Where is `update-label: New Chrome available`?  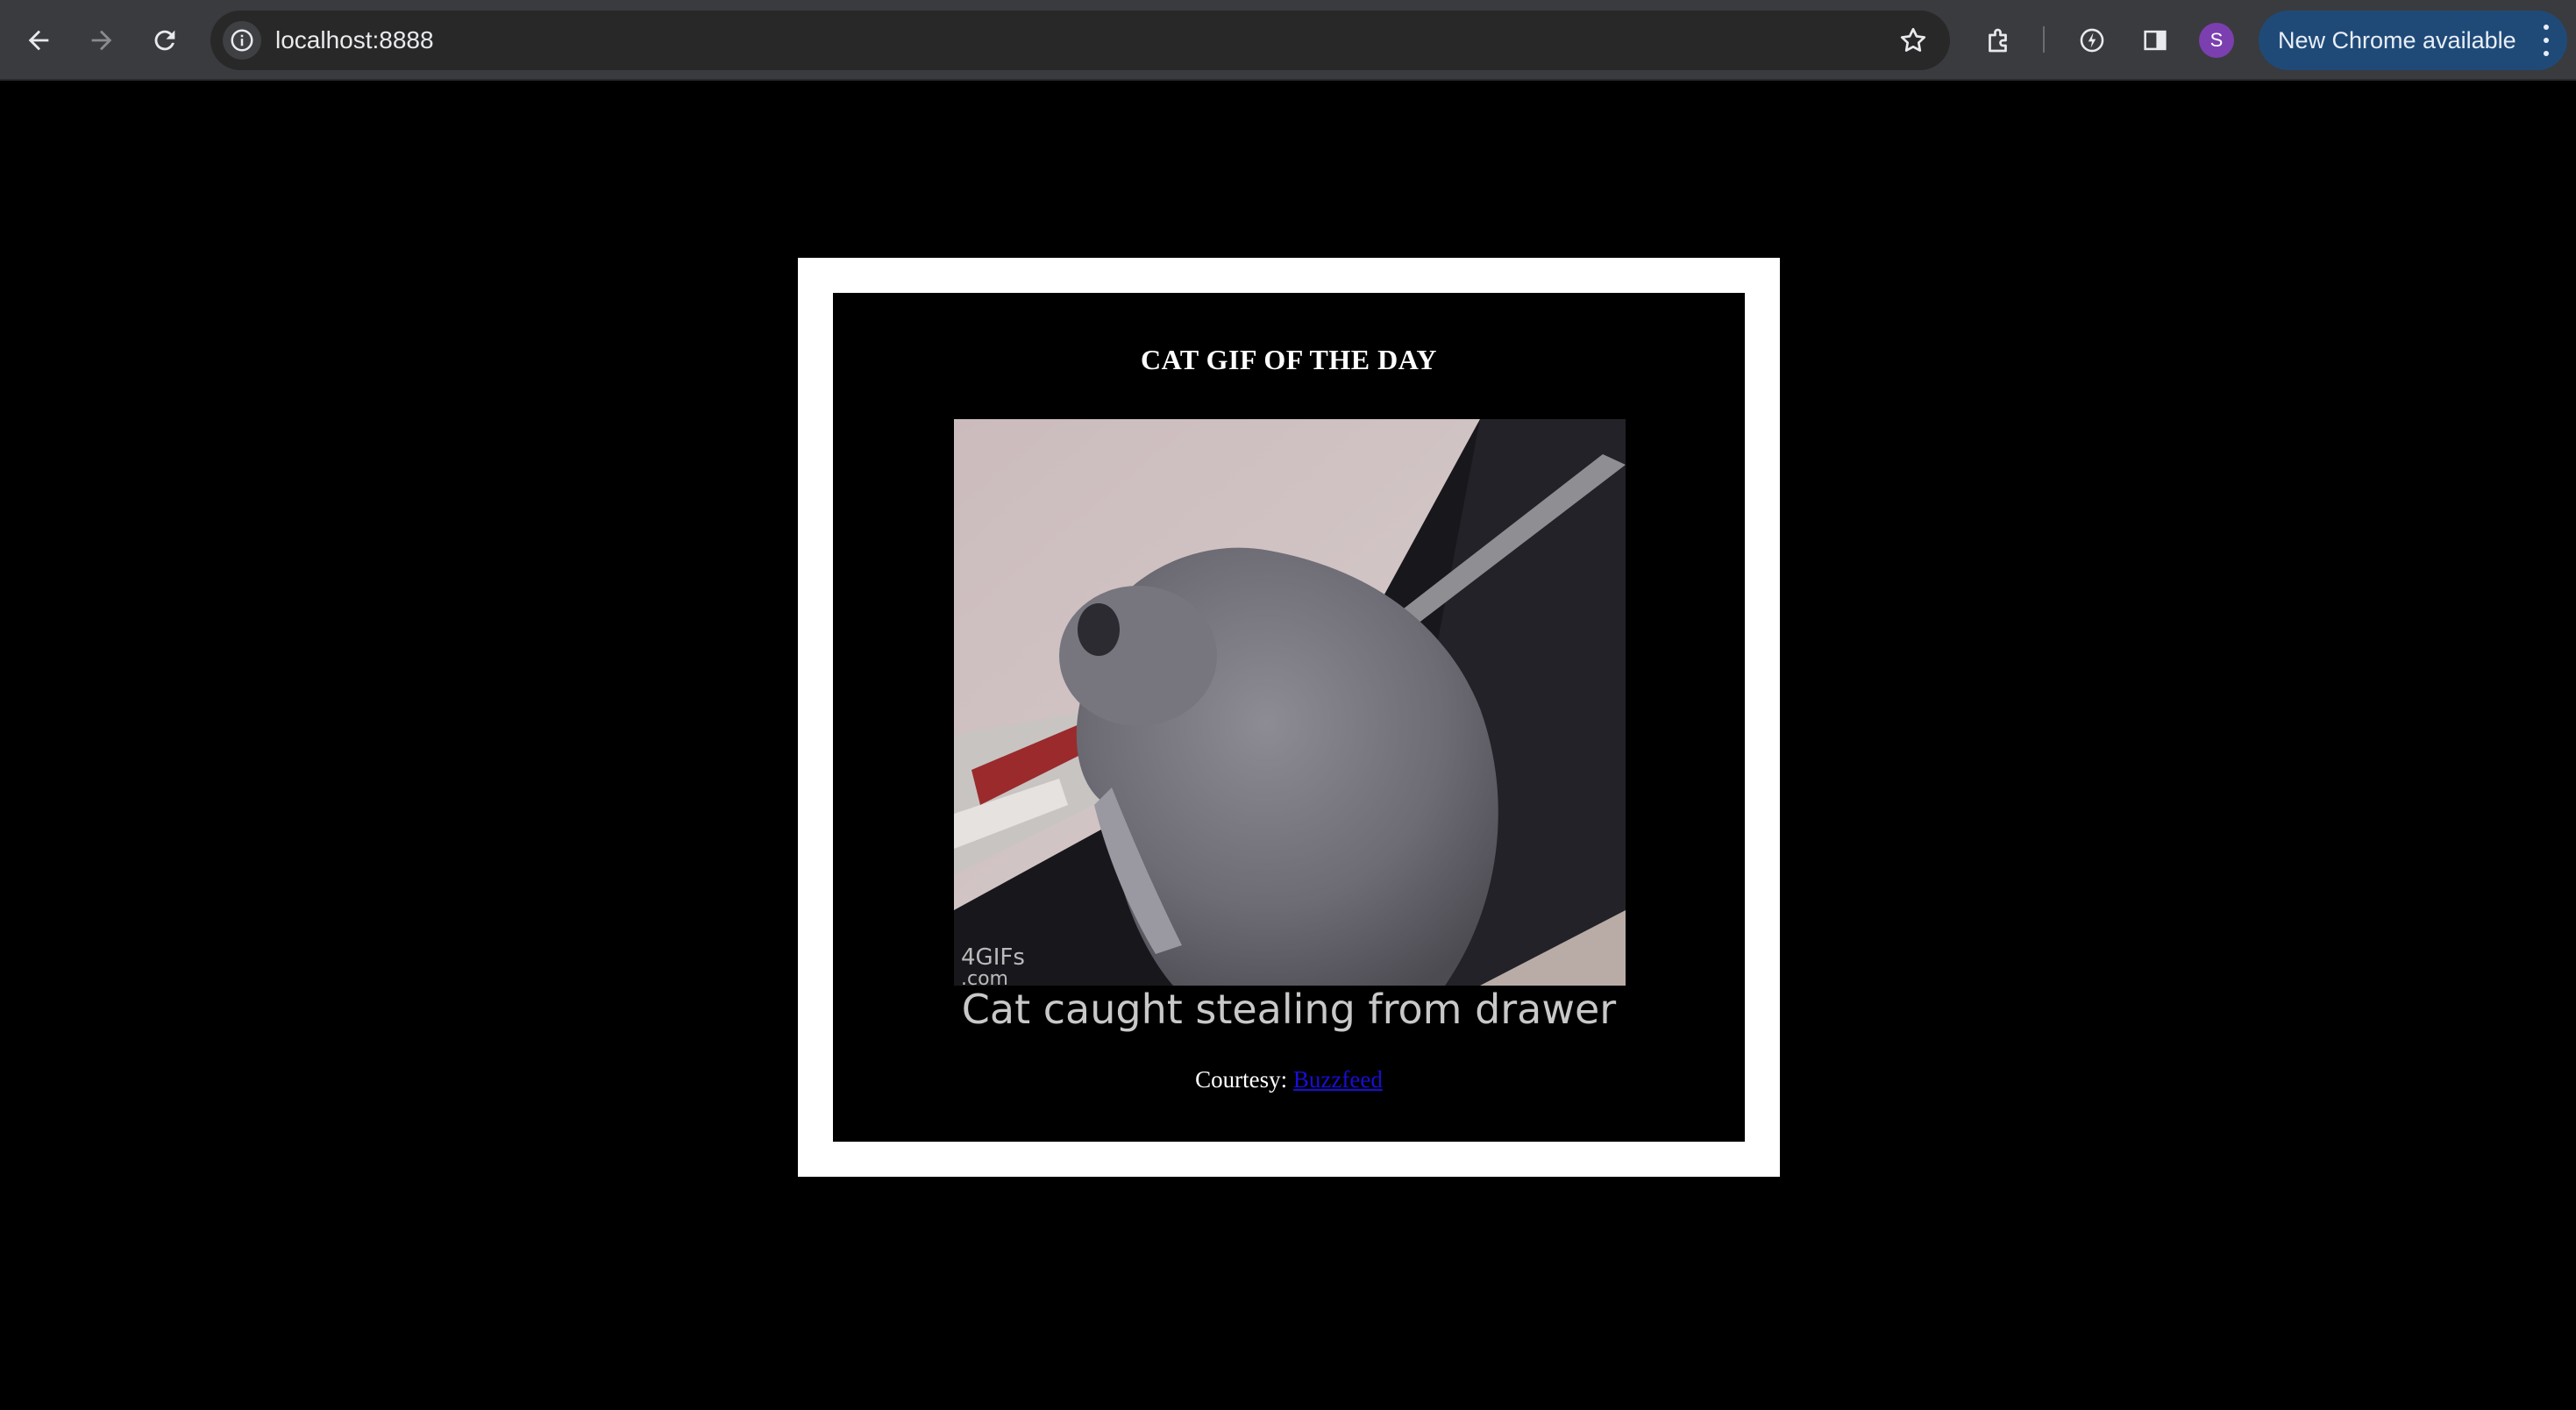 update-label: New Chrome available is located at coordinates (2397, 40).